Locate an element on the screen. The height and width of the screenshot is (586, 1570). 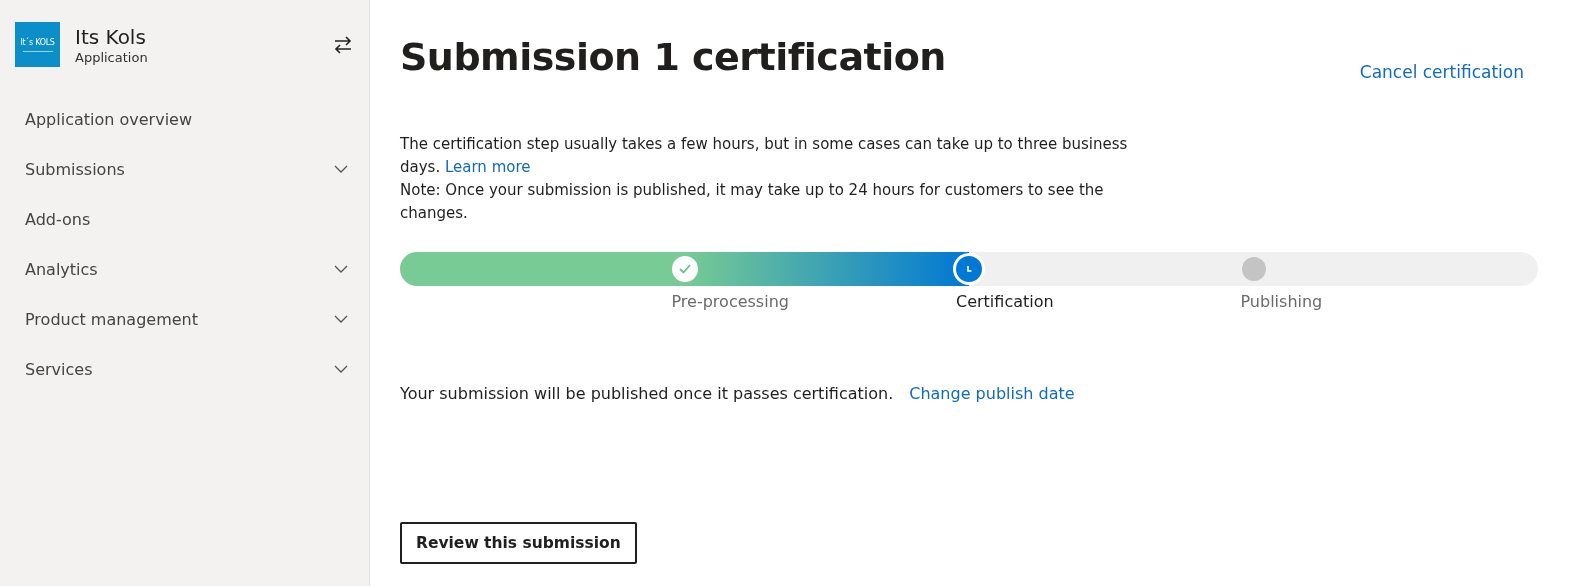
switch-icon is located at coordinates (343, 44).